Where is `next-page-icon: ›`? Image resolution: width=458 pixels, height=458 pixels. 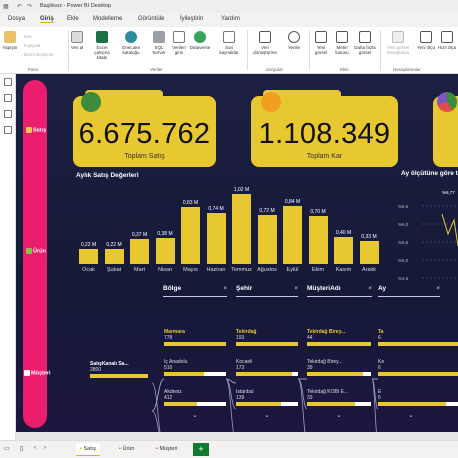 next-page-icon: › is located at coordinates (45, 448).